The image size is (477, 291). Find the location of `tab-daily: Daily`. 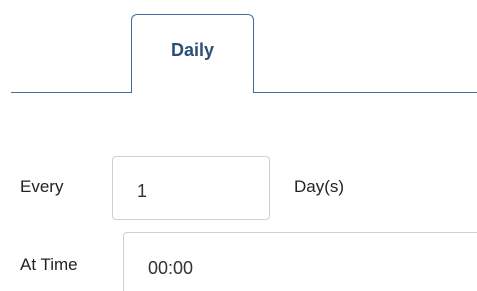

tab-daily: Daily is located at coordinates (192, 53).